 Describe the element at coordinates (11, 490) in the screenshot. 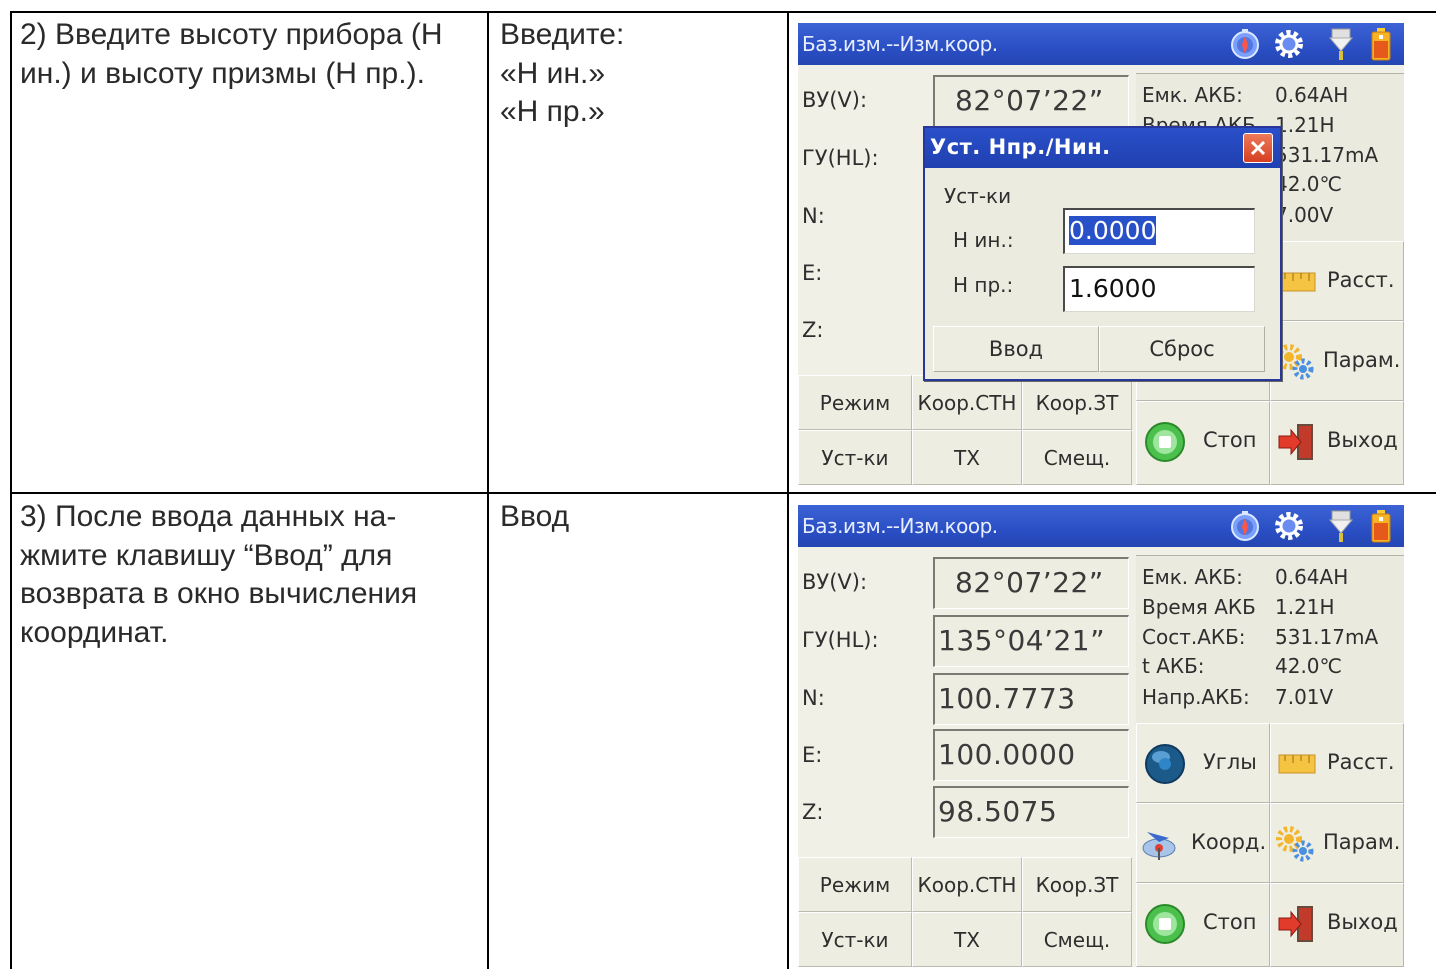

I see `table-border-left` at that location.